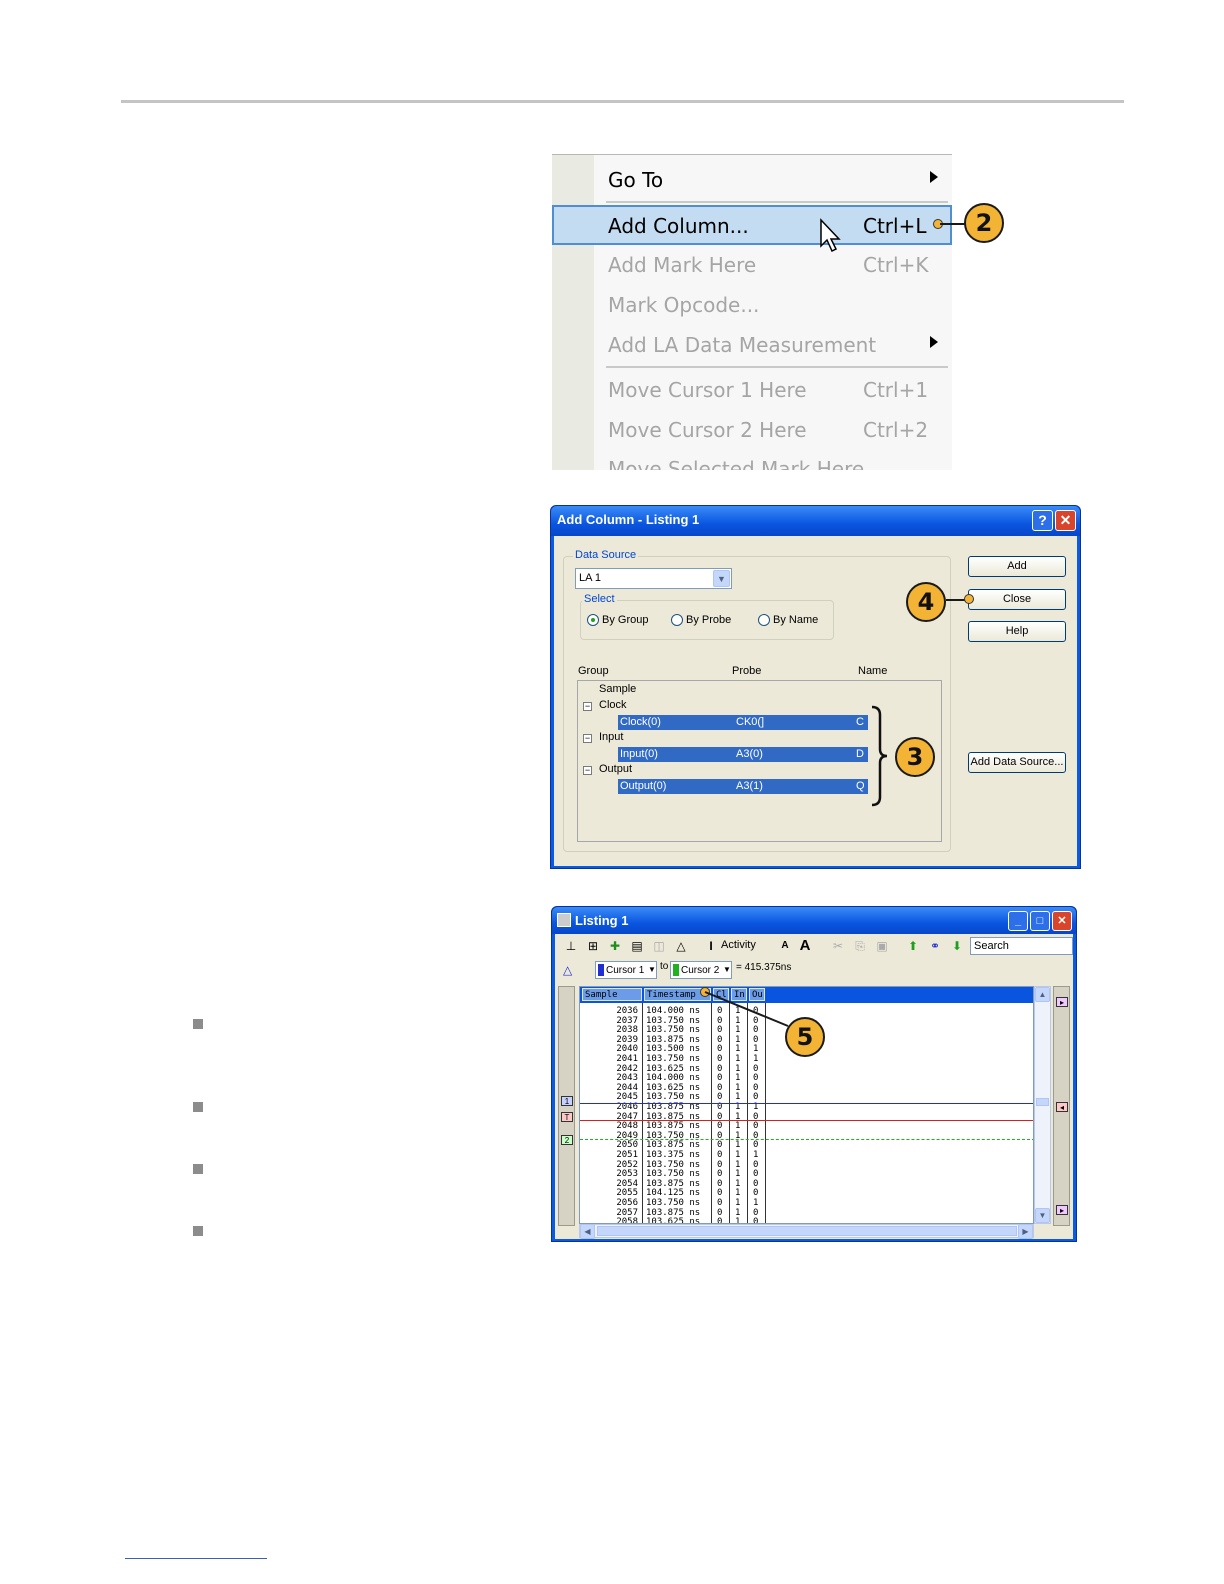 This screenshot has width=1224, height=1584. Describe the element at coordinates (615, 946) in the screenshot. I see `add-data-icon: ✚` at that location.